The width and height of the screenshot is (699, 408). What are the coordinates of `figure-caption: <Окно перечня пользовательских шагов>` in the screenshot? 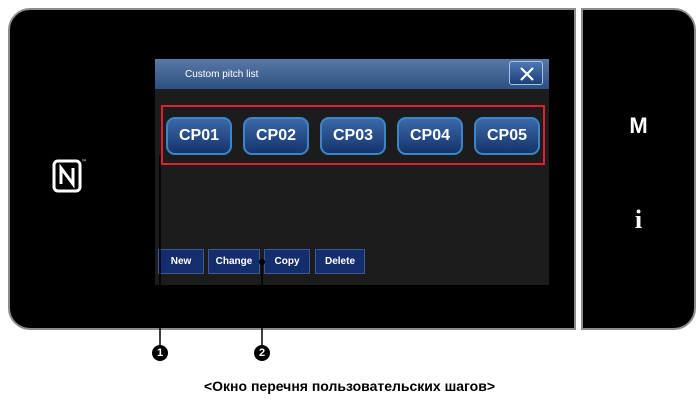 It's located at (349, 386).